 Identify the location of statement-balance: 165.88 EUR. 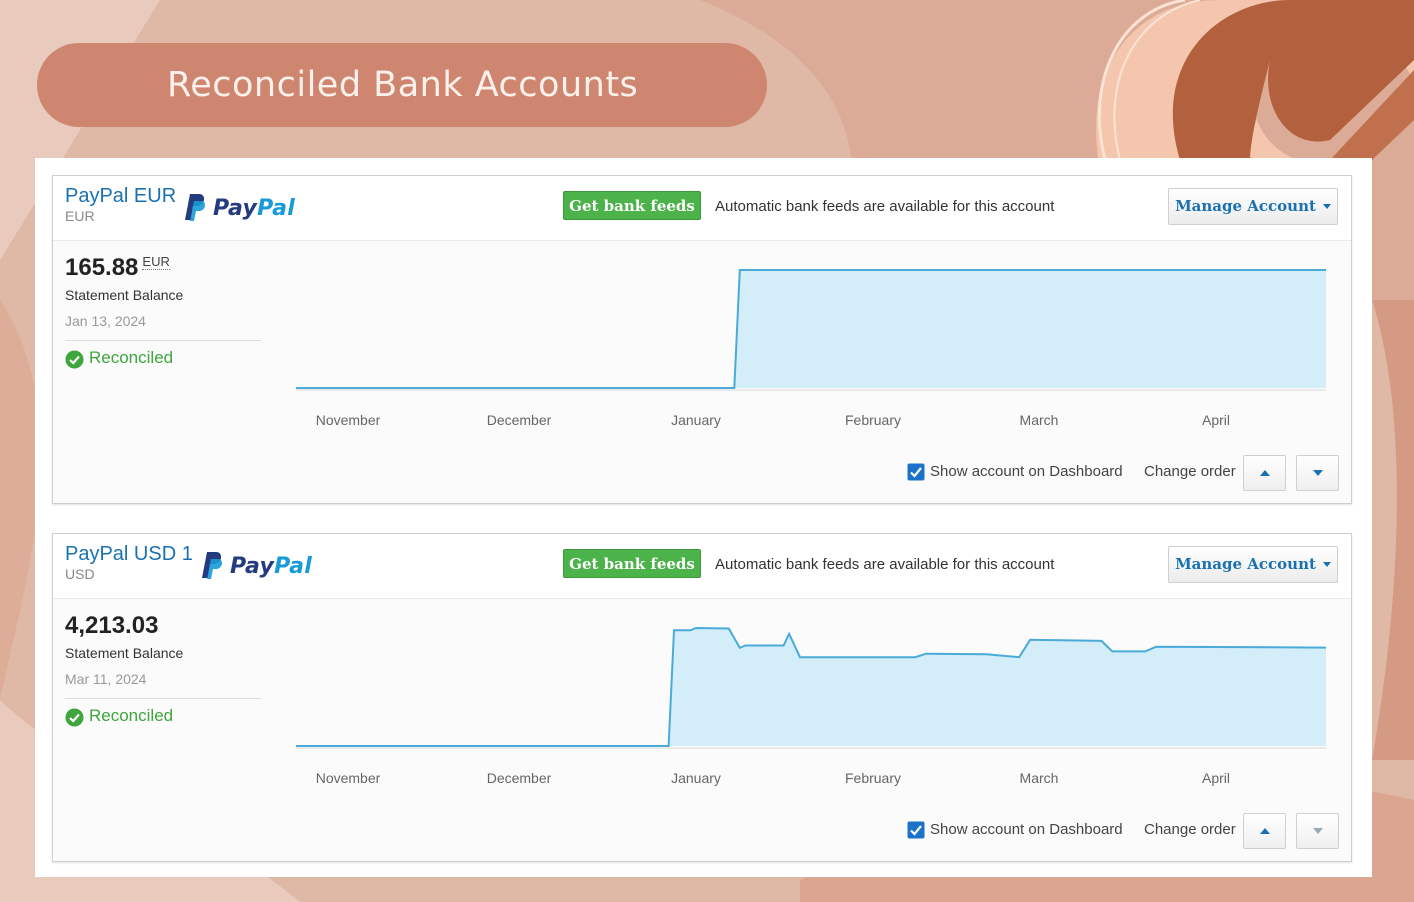
(117, 268).